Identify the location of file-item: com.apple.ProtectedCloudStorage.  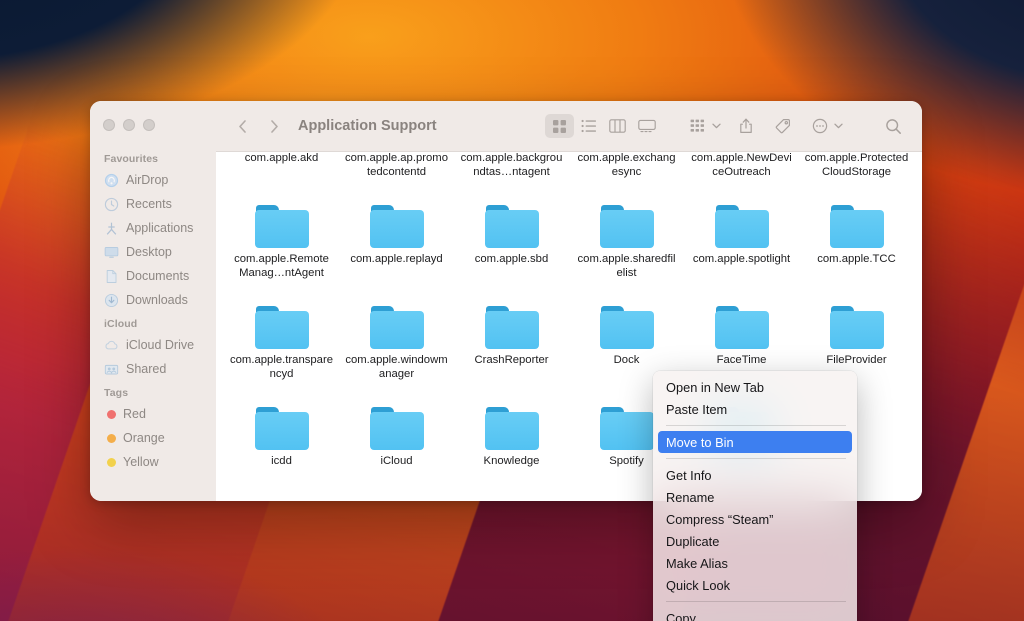
(856, 174).